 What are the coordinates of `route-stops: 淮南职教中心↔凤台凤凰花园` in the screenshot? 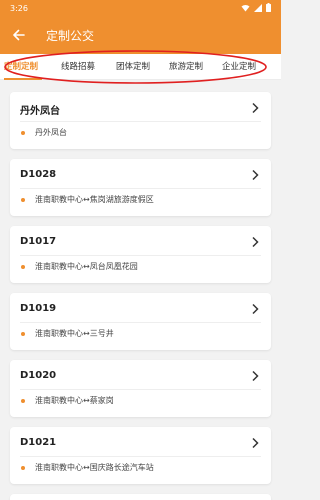 It's located at (86, 266).